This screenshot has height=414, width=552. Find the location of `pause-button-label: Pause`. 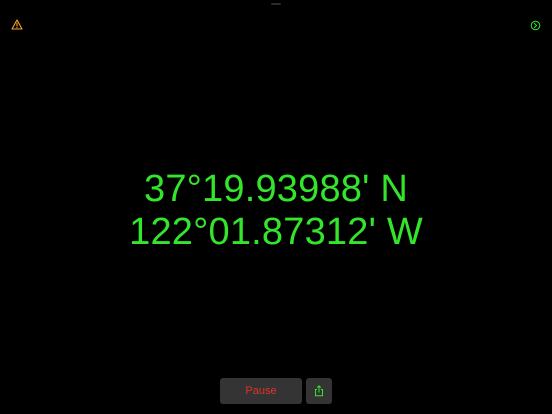

pause-button-label: Pause is located at coordinates (261, 391).